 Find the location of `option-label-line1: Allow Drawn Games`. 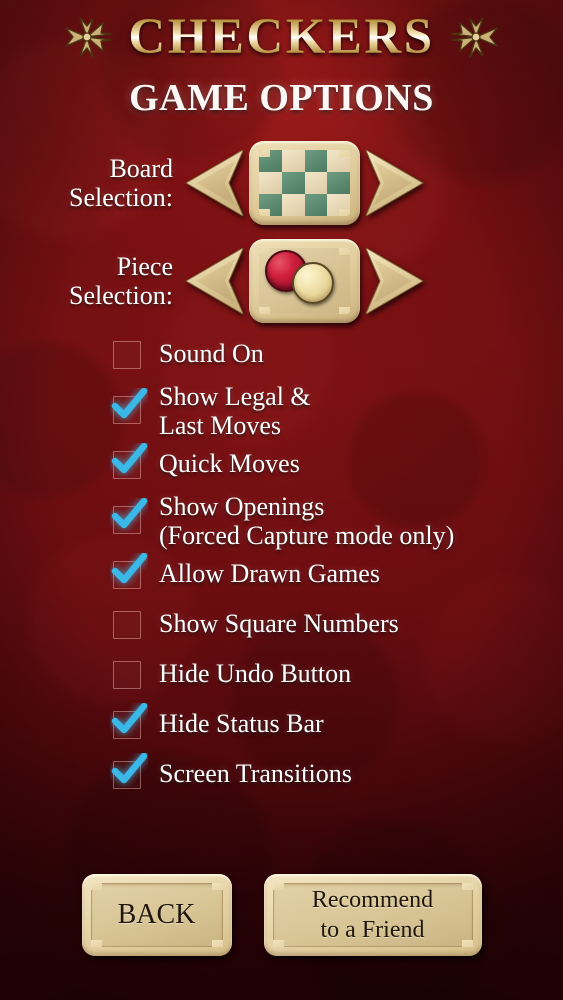

option-label-line1: Allow Drawn Games is located at coordinates (269, 573).